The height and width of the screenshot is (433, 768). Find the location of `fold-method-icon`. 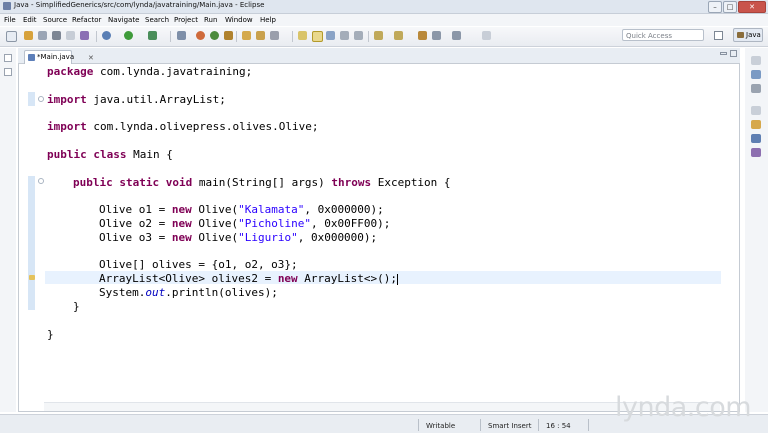

fold-method-icon is located at coordinates (41, 181).